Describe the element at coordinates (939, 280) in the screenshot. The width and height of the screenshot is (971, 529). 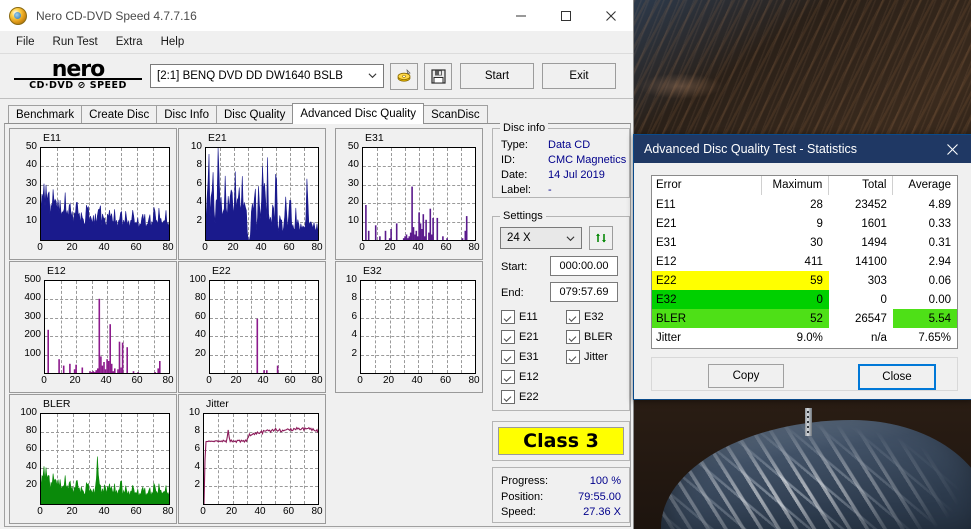
I see `stat-average: 0.06` at that location.